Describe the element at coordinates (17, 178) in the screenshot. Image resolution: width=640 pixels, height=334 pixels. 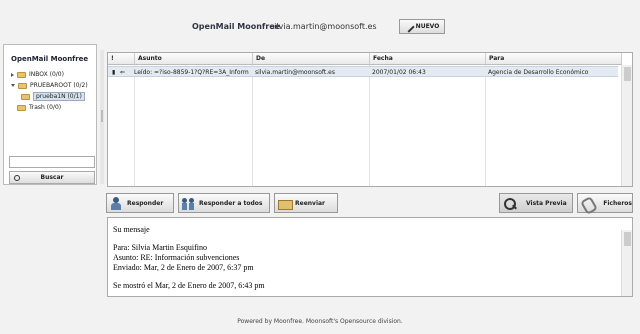
I see `search-icon` at that location.